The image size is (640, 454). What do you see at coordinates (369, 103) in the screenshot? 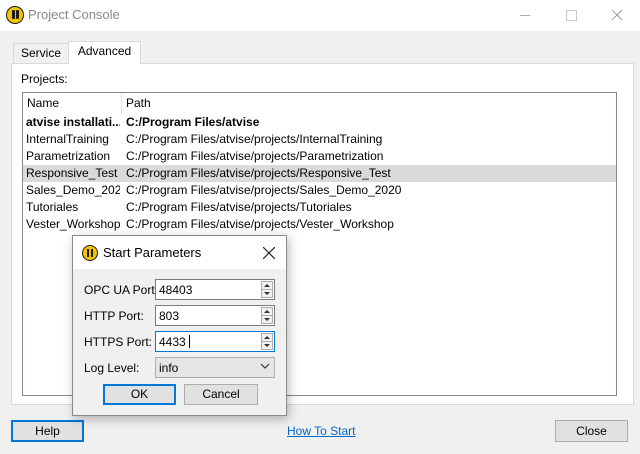
I see `column-header-path: Path` at bounding box center [369, 103].